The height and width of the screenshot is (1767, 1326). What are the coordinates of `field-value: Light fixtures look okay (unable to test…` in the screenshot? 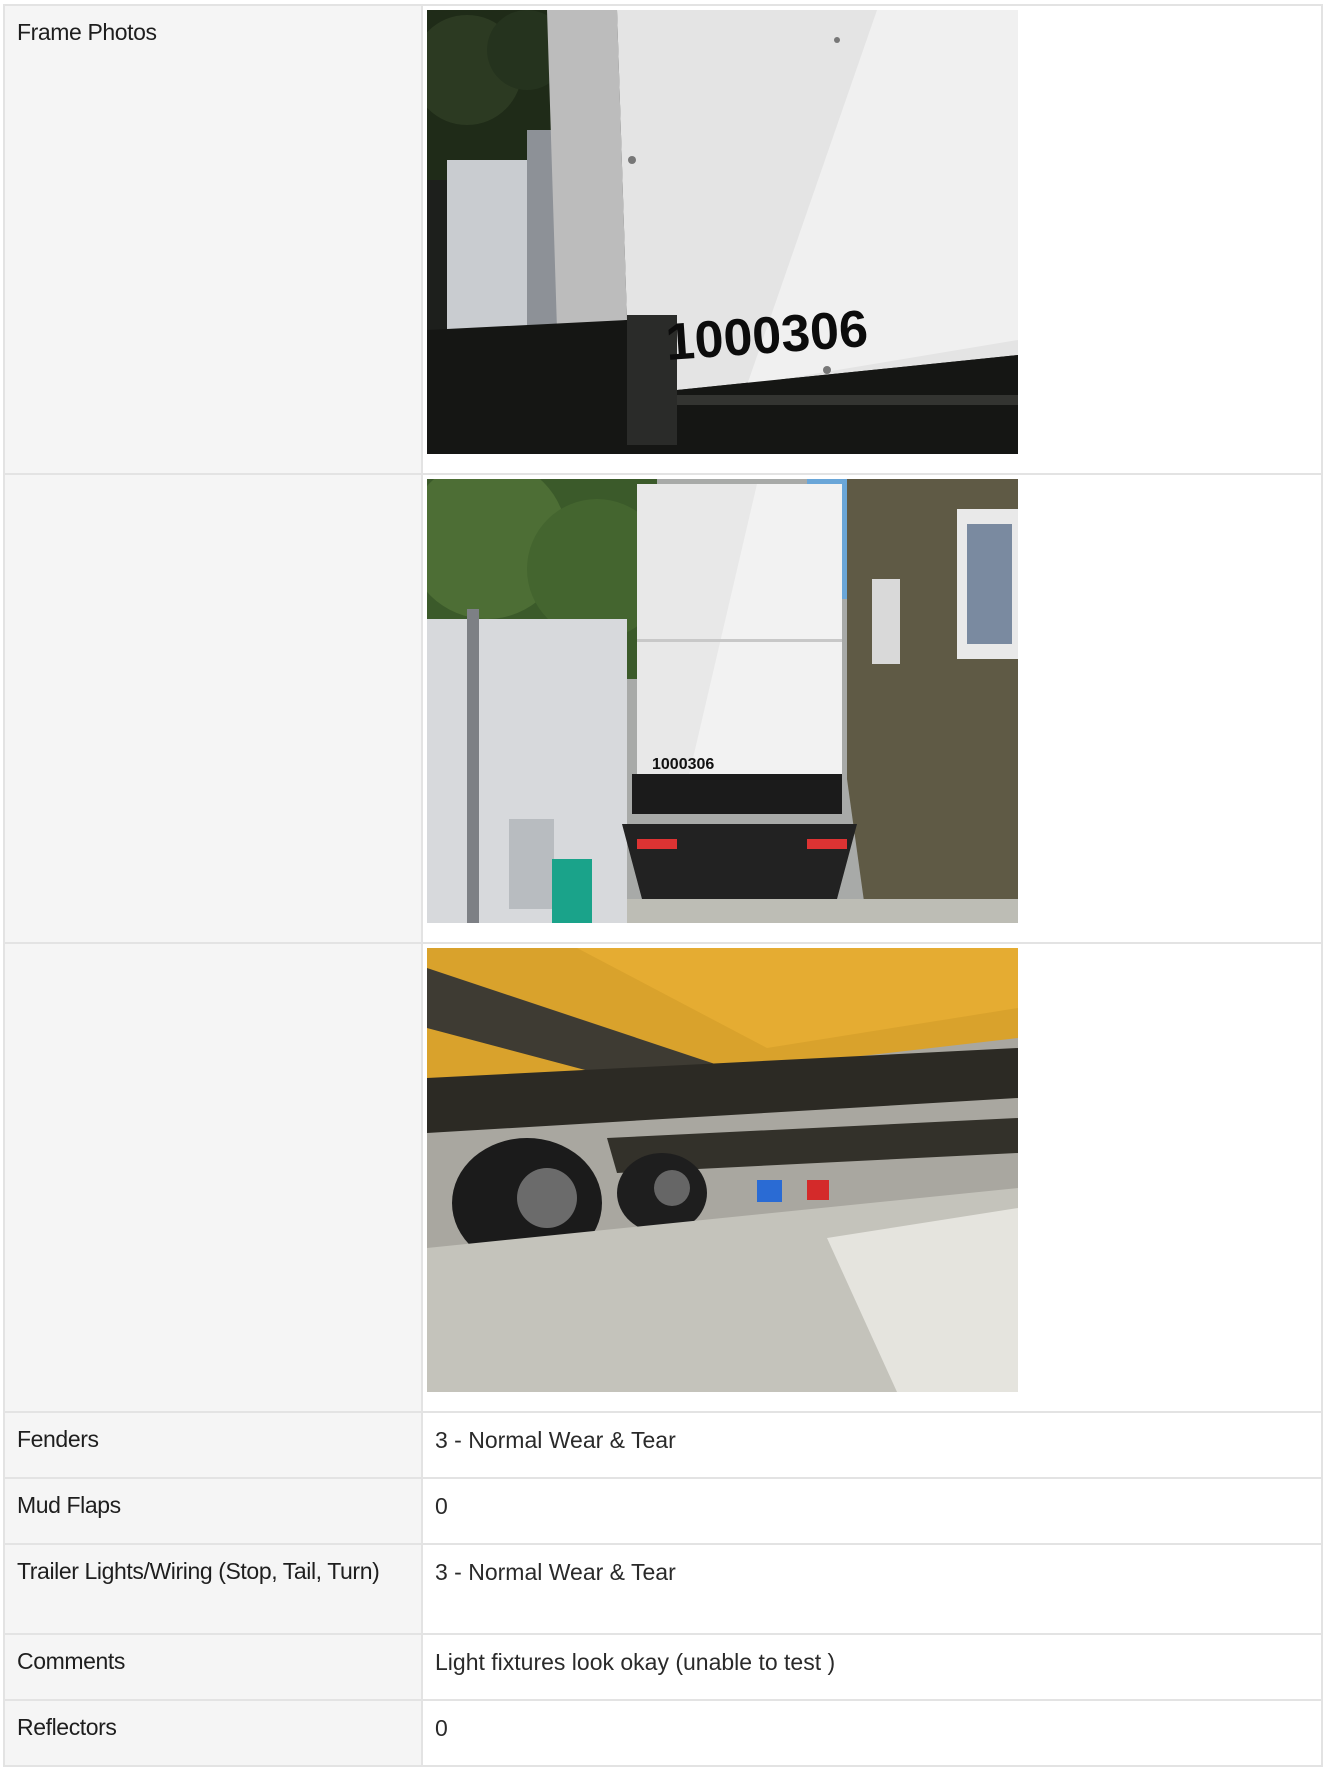 It's located at (872, 1667).